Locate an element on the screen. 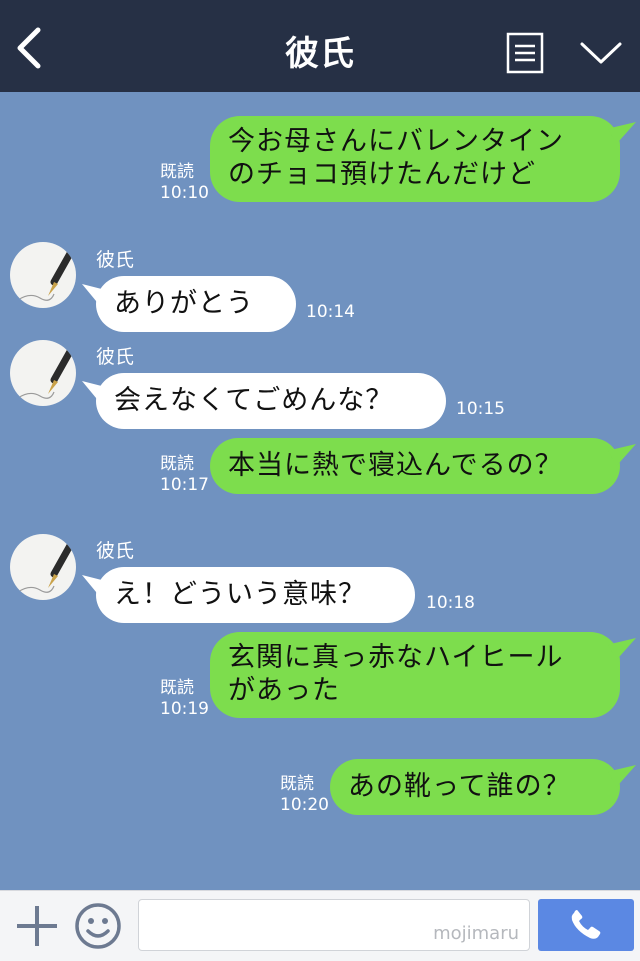  outgoing-message-bubble: 本当に熱で寝込んでるの？ is located at coordinates (415, 466).